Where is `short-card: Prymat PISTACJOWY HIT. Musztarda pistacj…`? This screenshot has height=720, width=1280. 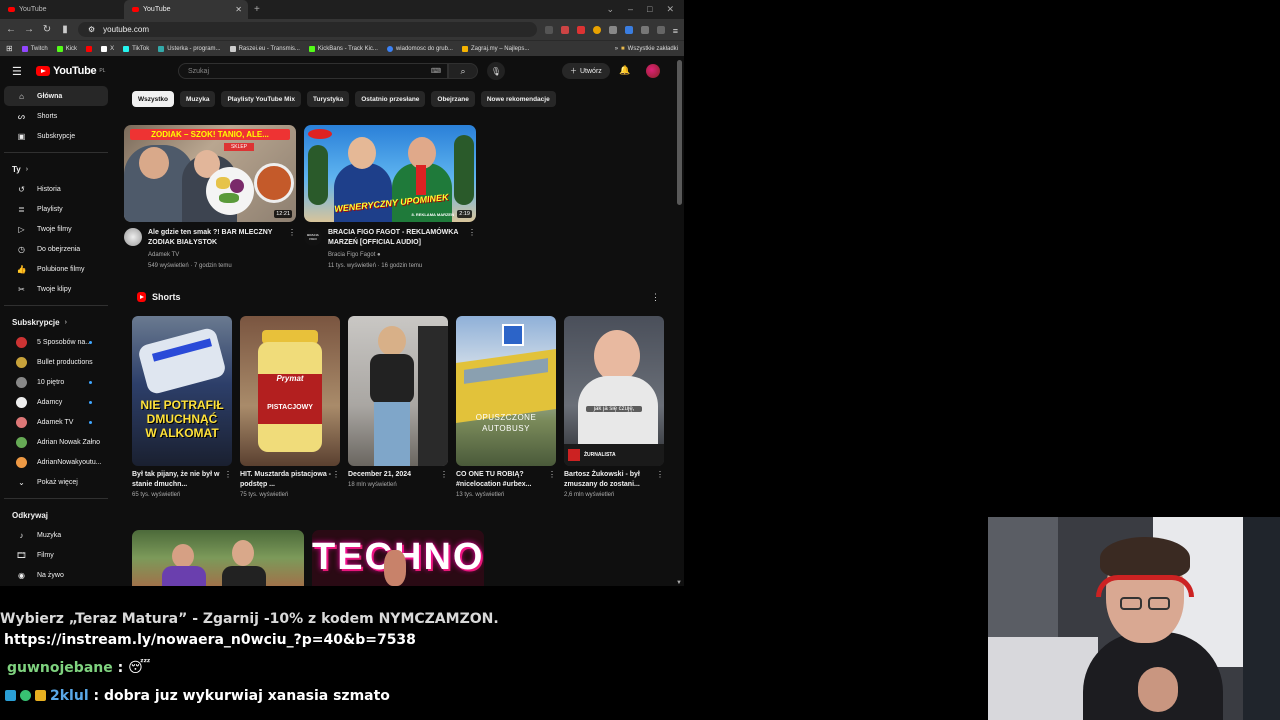
short-card: Prymat PISTACJOWY HIT. Musztarda pistacj… is located at coordinates (290, 407).